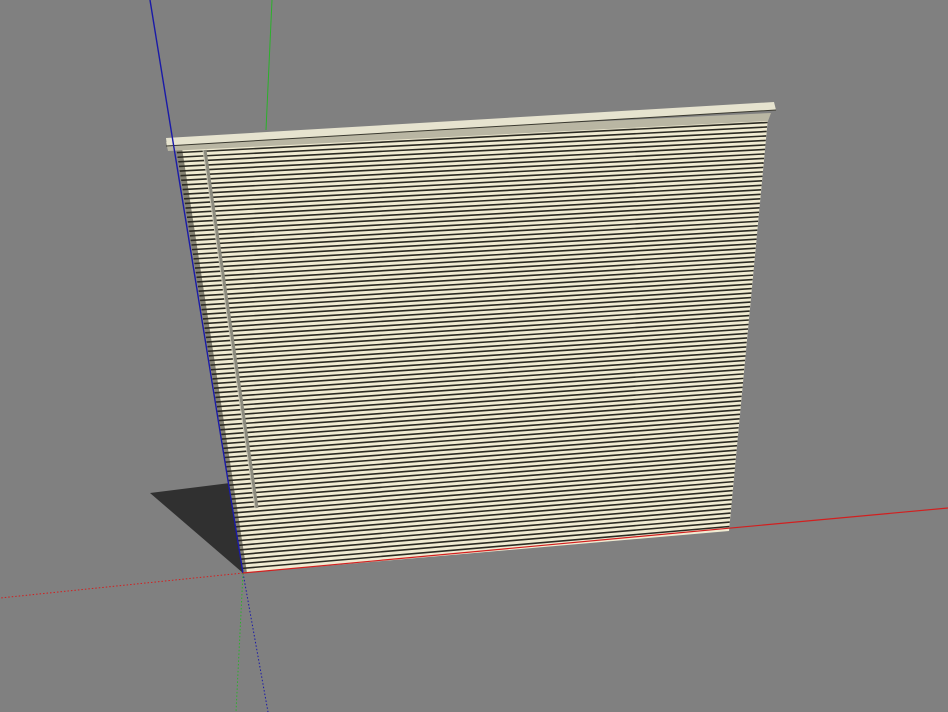  I want to click on y-axis-positive-line, so click(269, 65).